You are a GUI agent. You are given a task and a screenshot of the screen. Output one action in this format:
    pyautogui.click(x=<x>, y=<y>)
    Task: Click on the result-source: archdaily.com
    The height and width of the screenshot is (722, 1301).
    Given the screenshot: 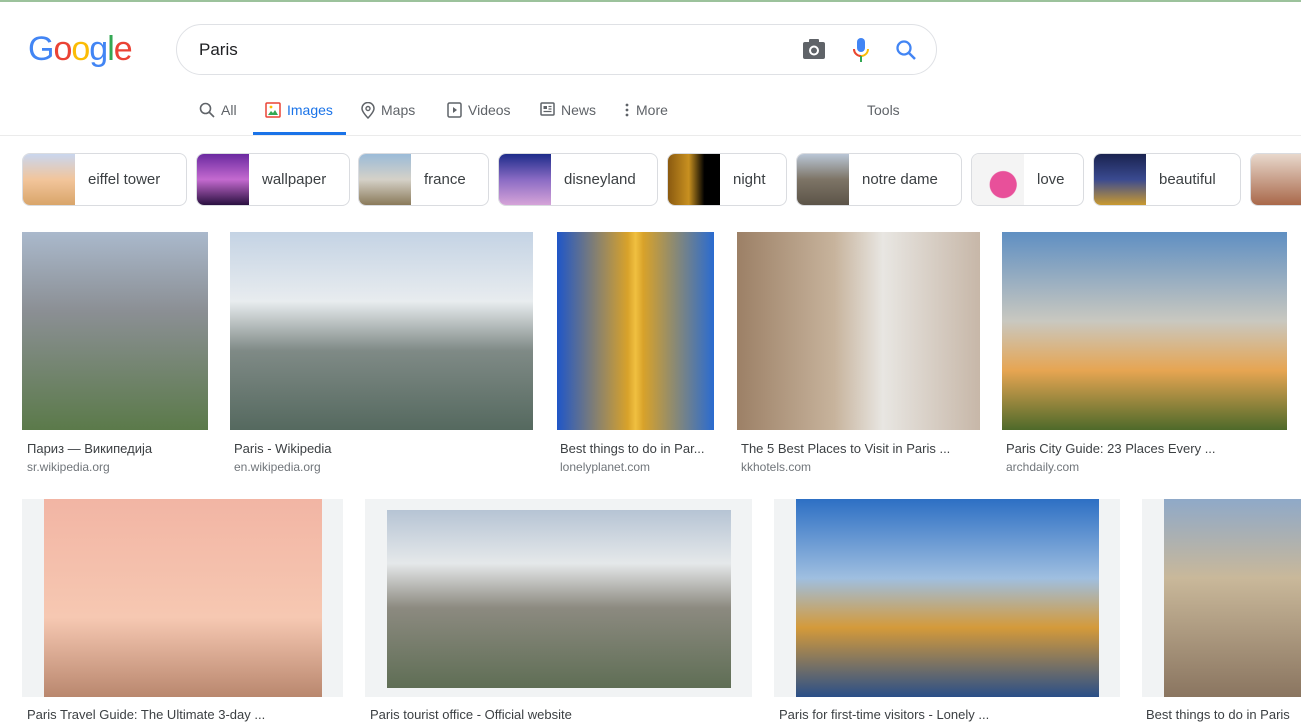 What is the action you would take?
    pyautogui.click(x=1042, y=467)
    